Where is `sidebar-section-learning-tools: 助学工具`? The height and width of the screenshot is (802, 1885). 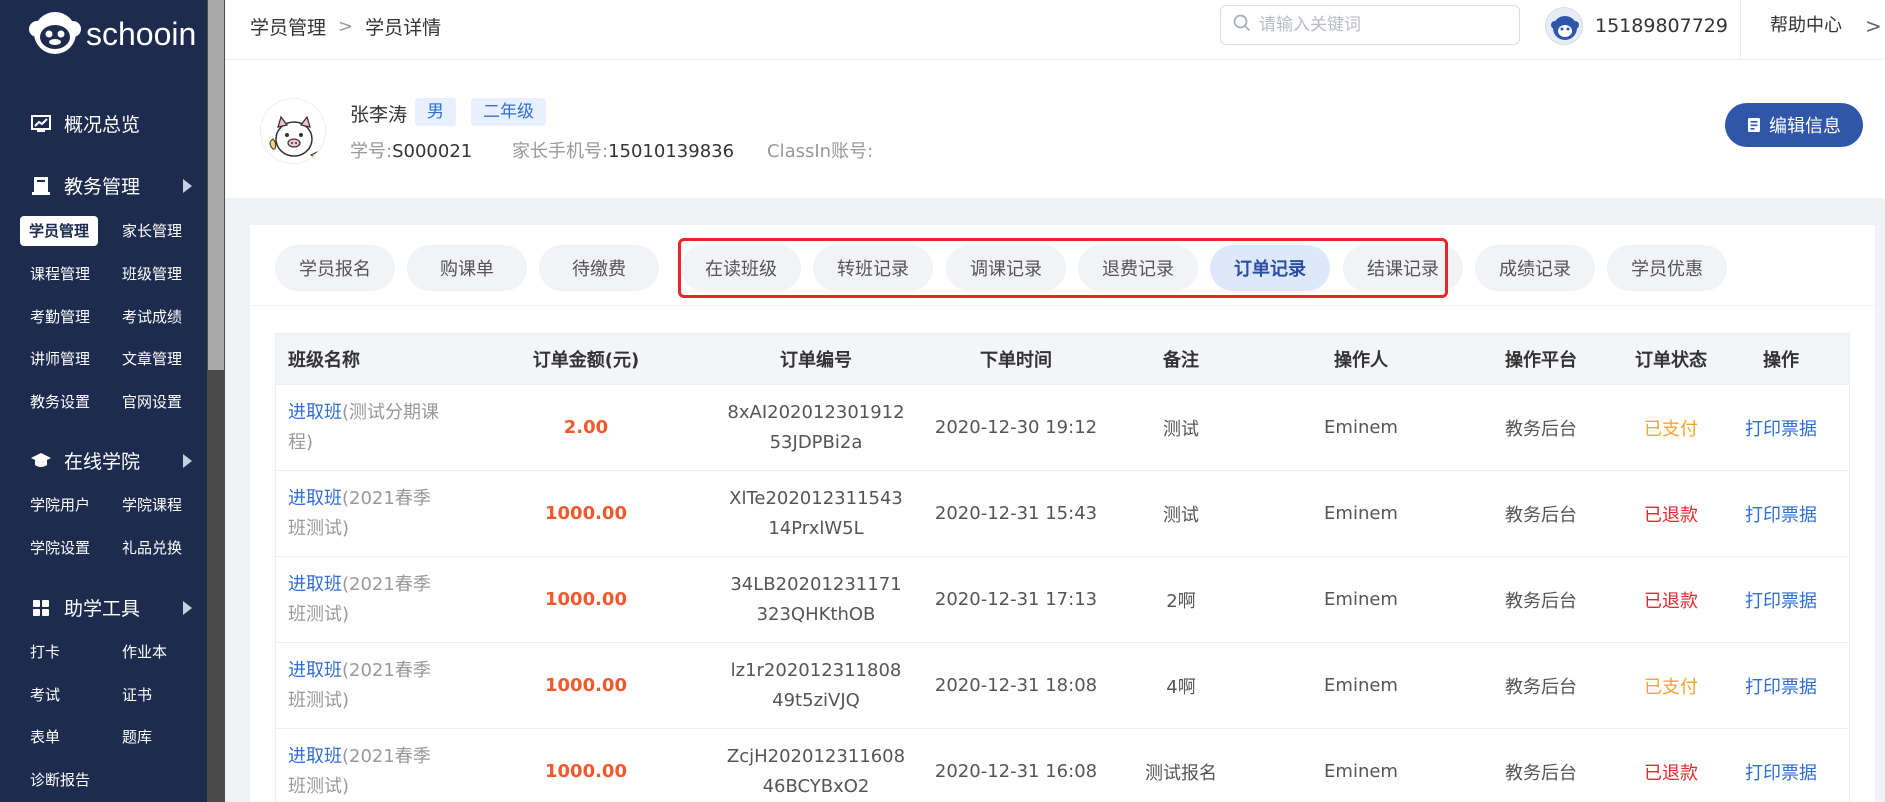 sidebar-section-learning-tools: 助学工具 is located at coordinates (111, 607).